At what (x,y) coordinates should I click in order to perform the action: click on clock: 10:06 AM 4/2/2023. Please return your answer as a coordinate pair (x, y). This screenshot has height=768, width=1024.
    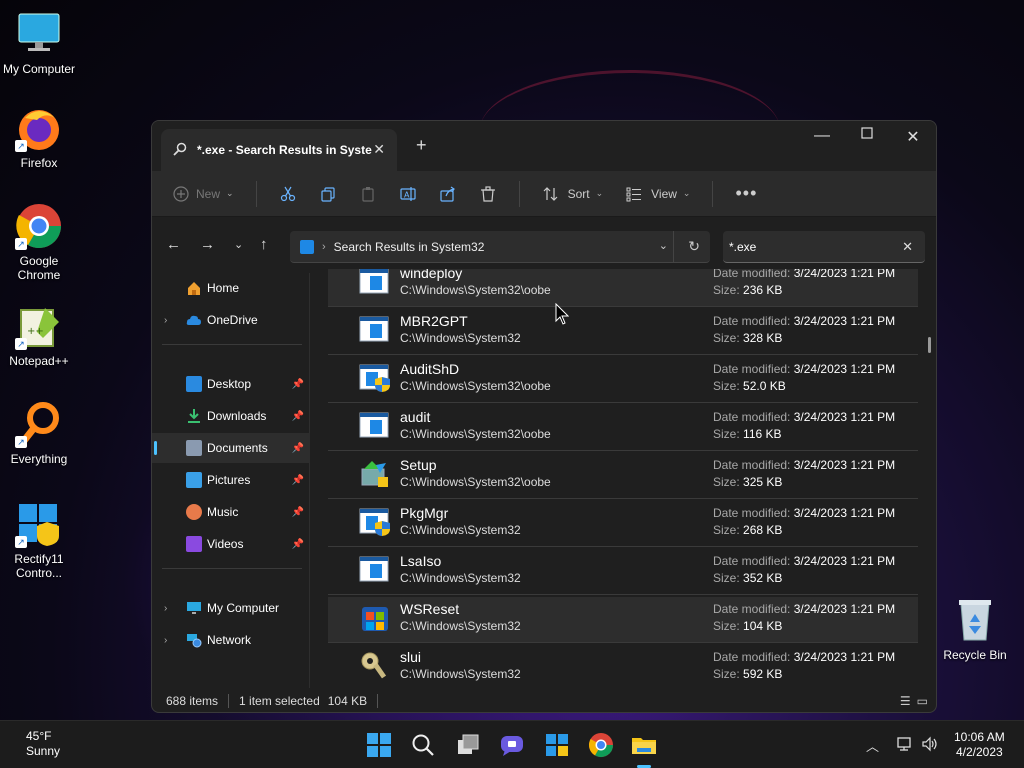
    Looking at the image, I should click on (979, 745).